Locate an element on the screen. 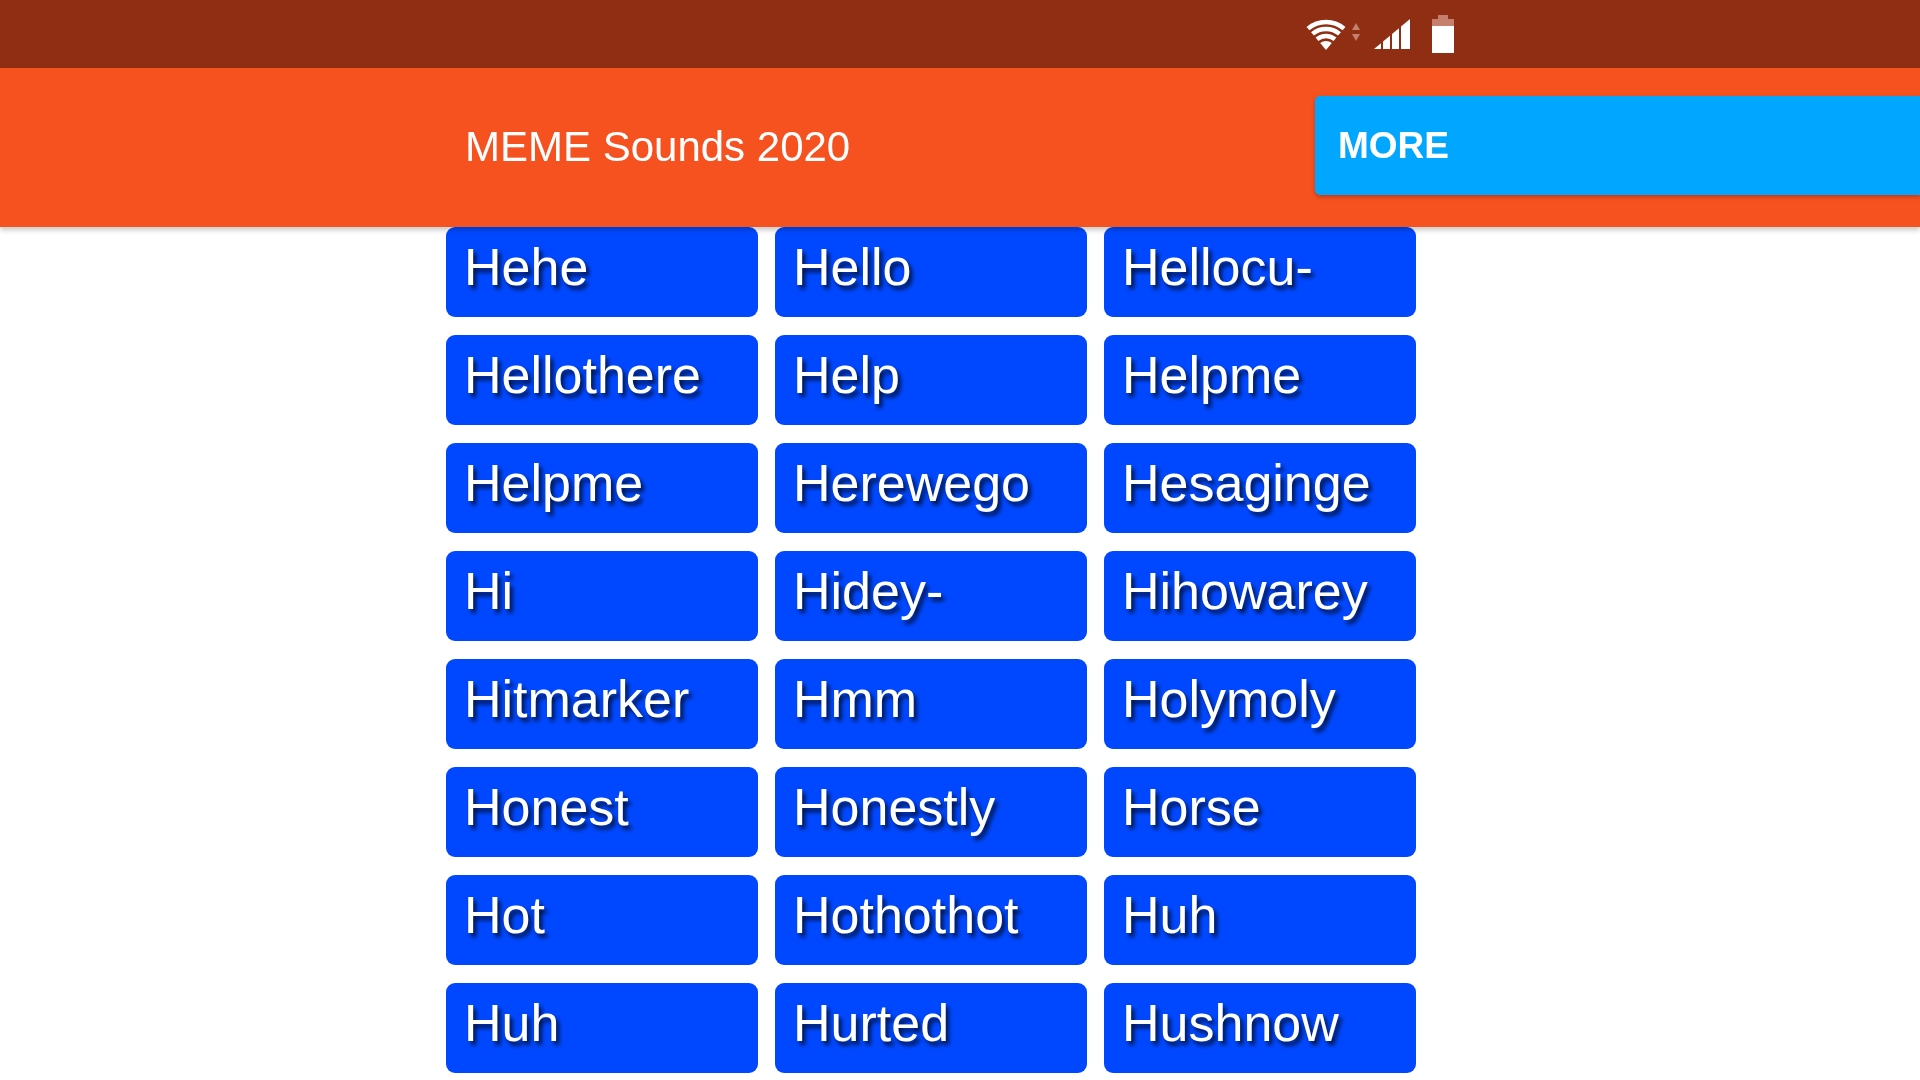 This screenshot has height=1080, width=1920. sound-button: Hmm is located at coordinates (931, 704).